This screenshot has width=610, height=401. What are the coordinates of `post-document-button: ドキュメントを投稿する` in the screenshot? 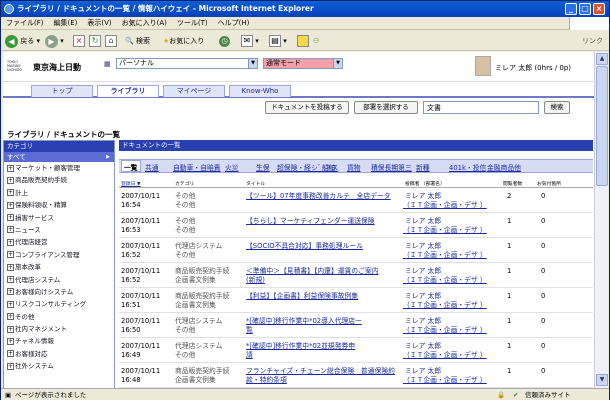 It's located at (307, 107).